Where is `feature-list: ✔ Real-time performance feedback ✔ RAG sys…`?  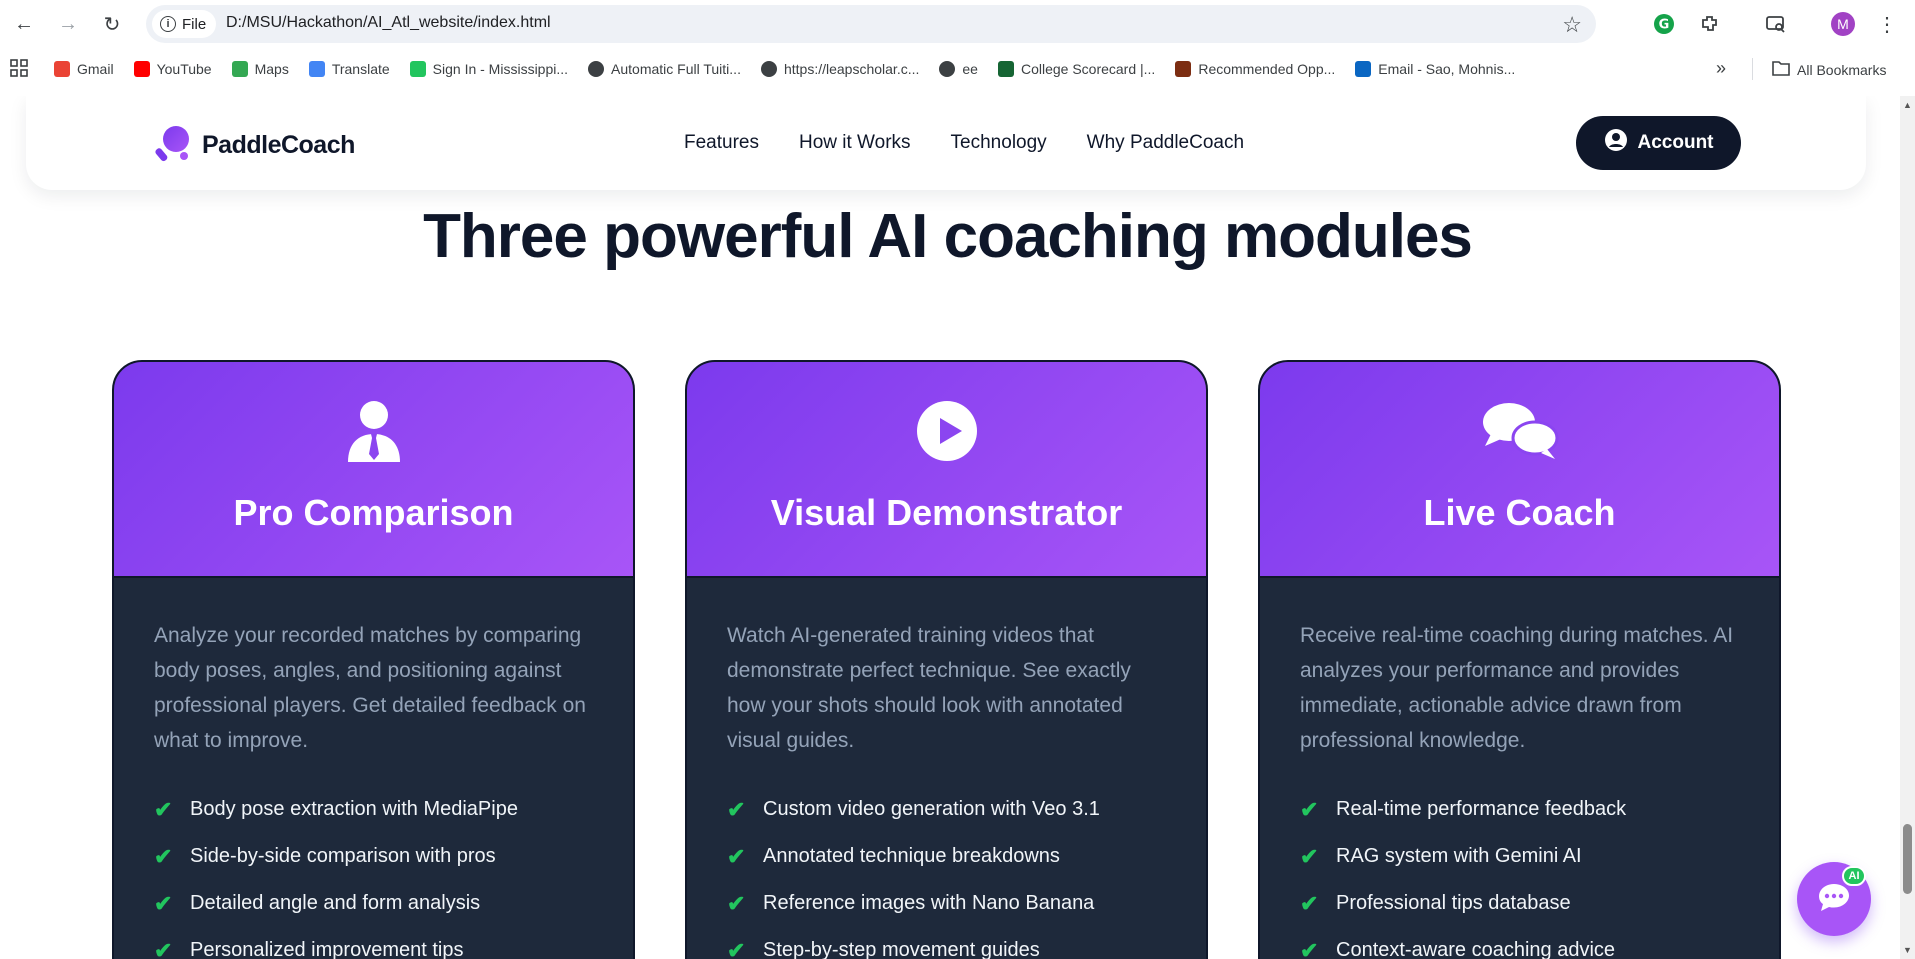 feature-list: ✔ Real-time performance feedback ✔ RAG sys… is located at coordinates (1519, 858).